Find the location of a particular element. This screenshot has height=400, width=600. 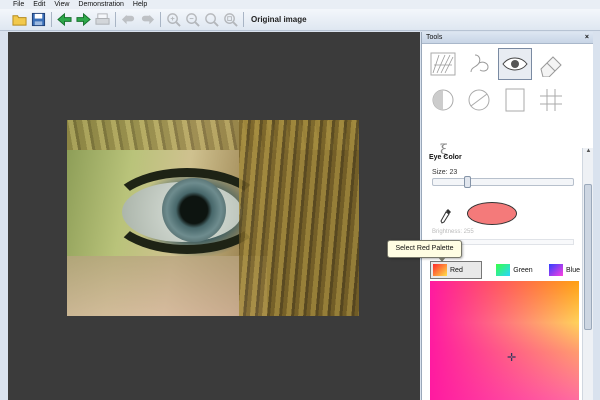

menu-help: Help is located at coordinates (140, 4).